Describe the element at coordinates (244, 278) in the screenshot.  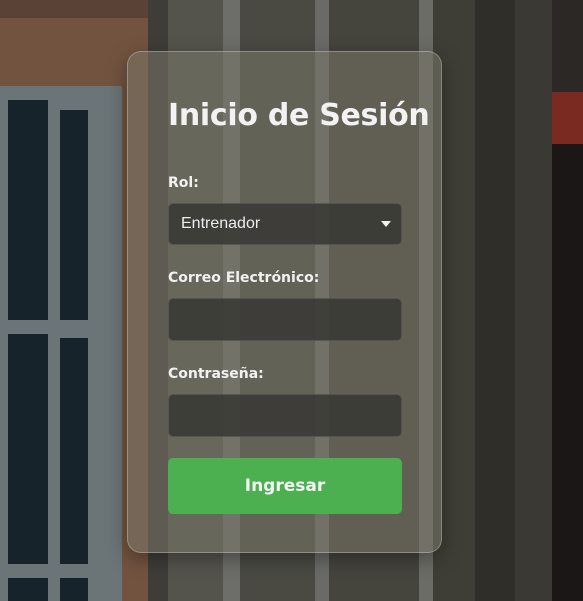
I see `email-label: Correo Electrónico:` at that location.